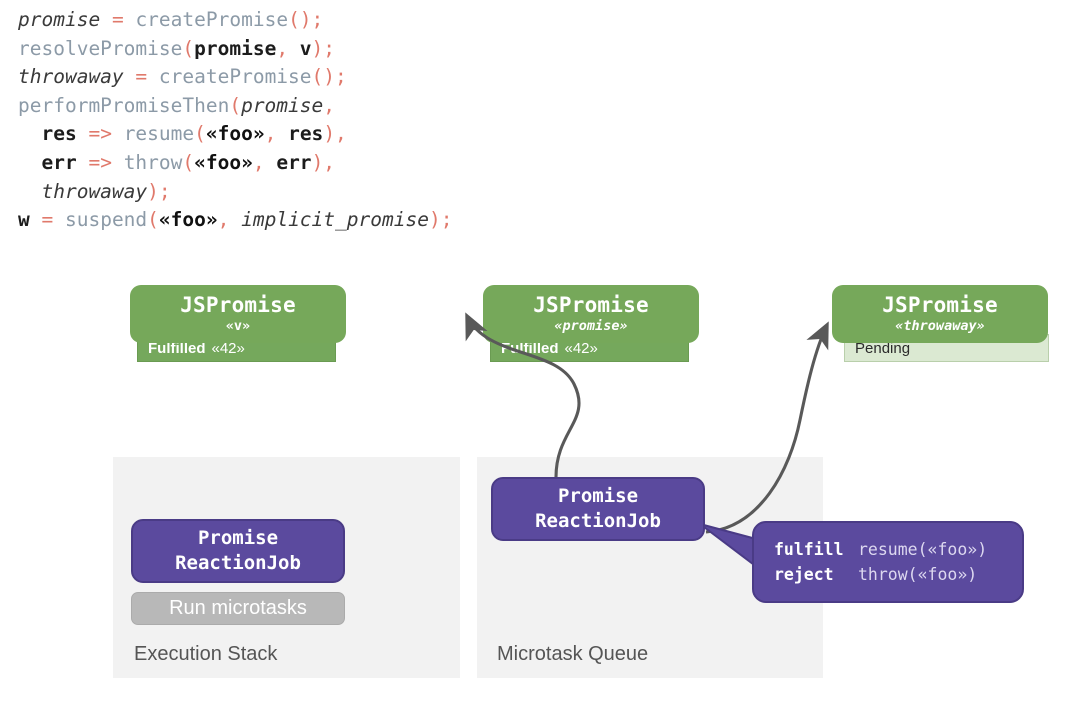  What do you see at coordinates (305, 48) in the screenshot?
I see `code-token: v` at bounding box center [305, 48].